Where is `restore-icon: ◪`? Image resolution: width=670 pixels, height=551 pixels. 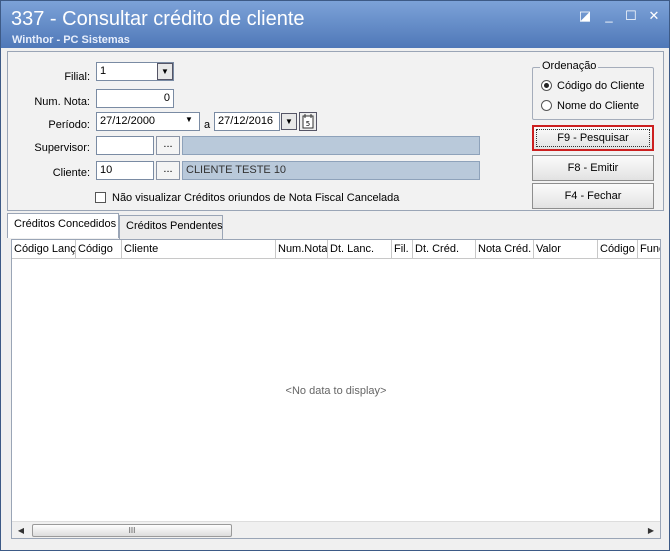
restore-icon: ◪ is located at coordinates (585, 16).